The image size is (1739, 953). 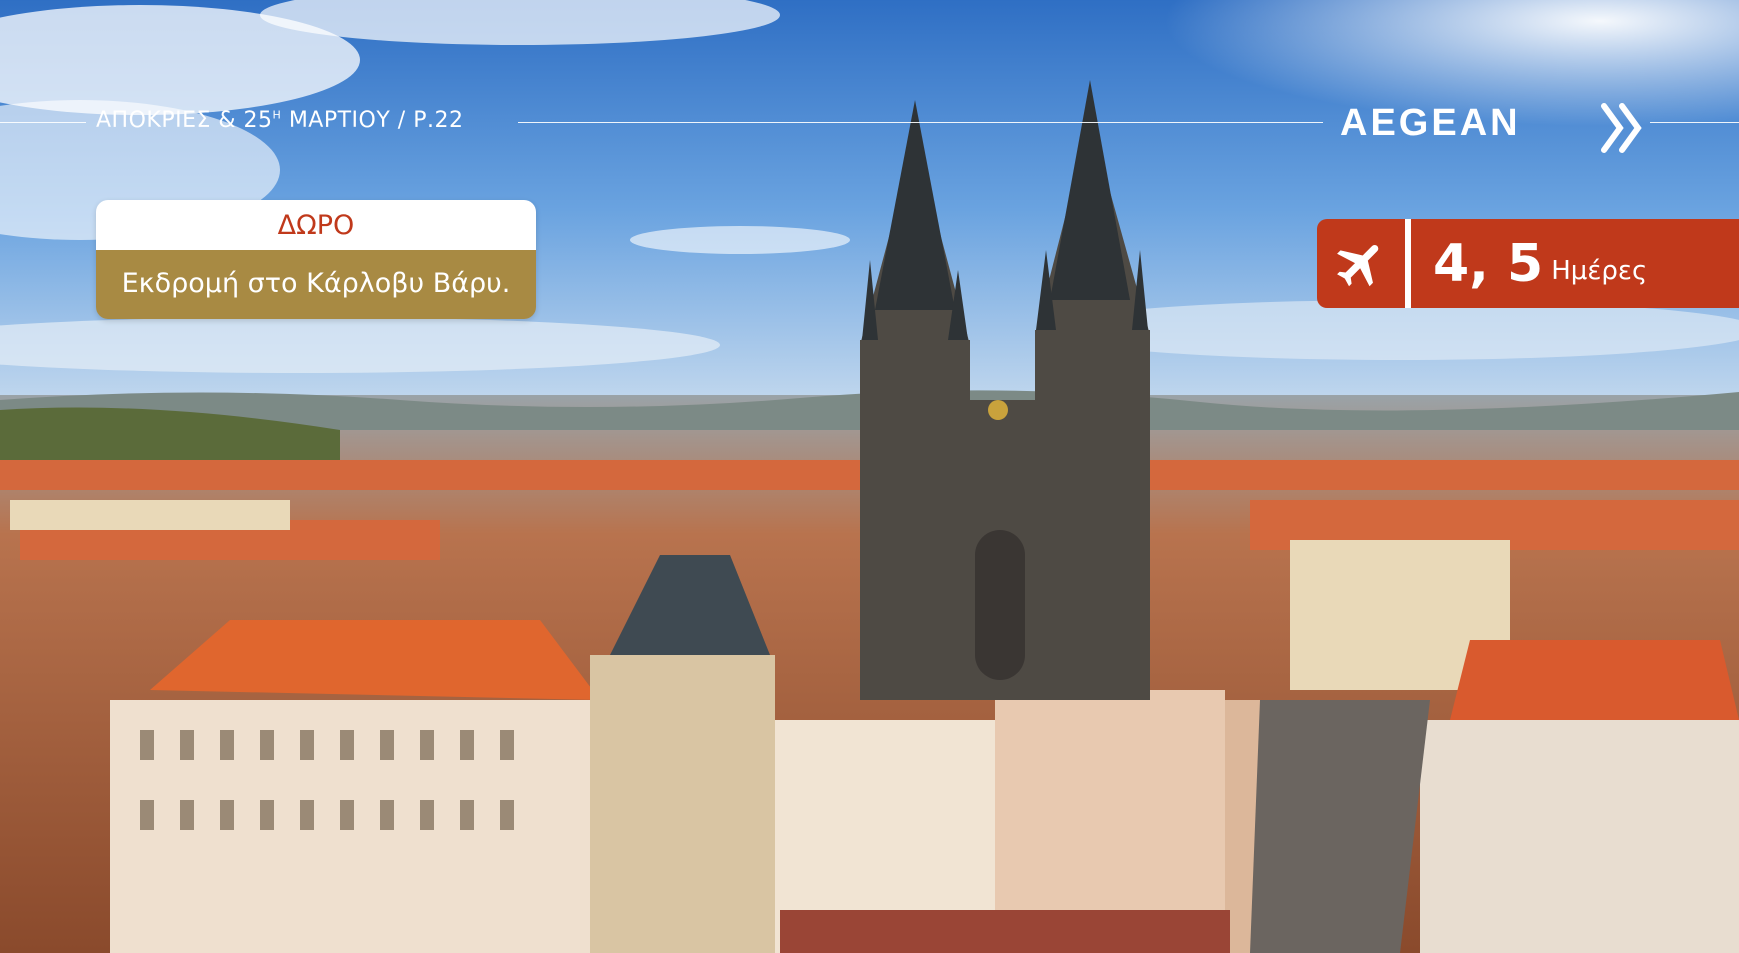 I want to click on duration-text: 4, 5 Ημέρες, so click(x=1575, y=263).